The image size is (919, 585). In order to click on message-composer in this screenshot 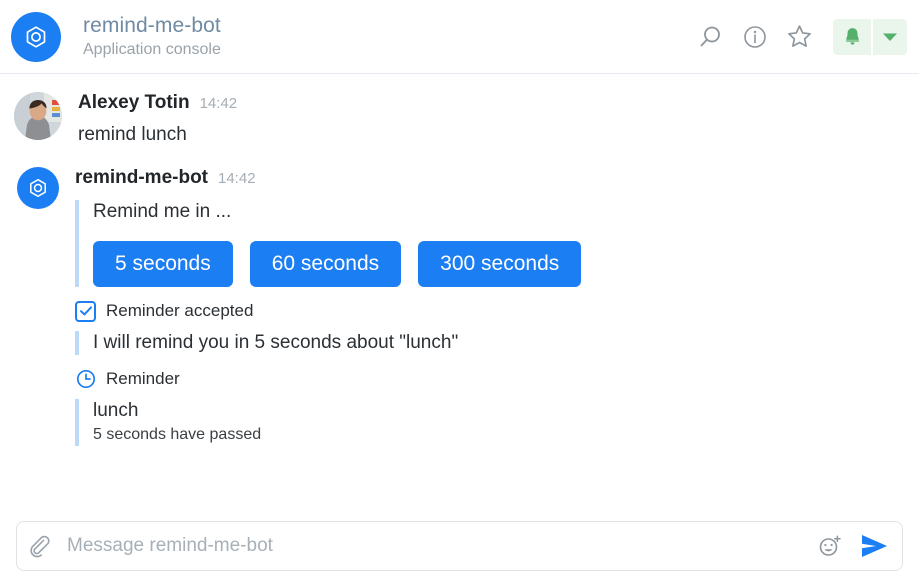, I will do `click(459, 546)`.